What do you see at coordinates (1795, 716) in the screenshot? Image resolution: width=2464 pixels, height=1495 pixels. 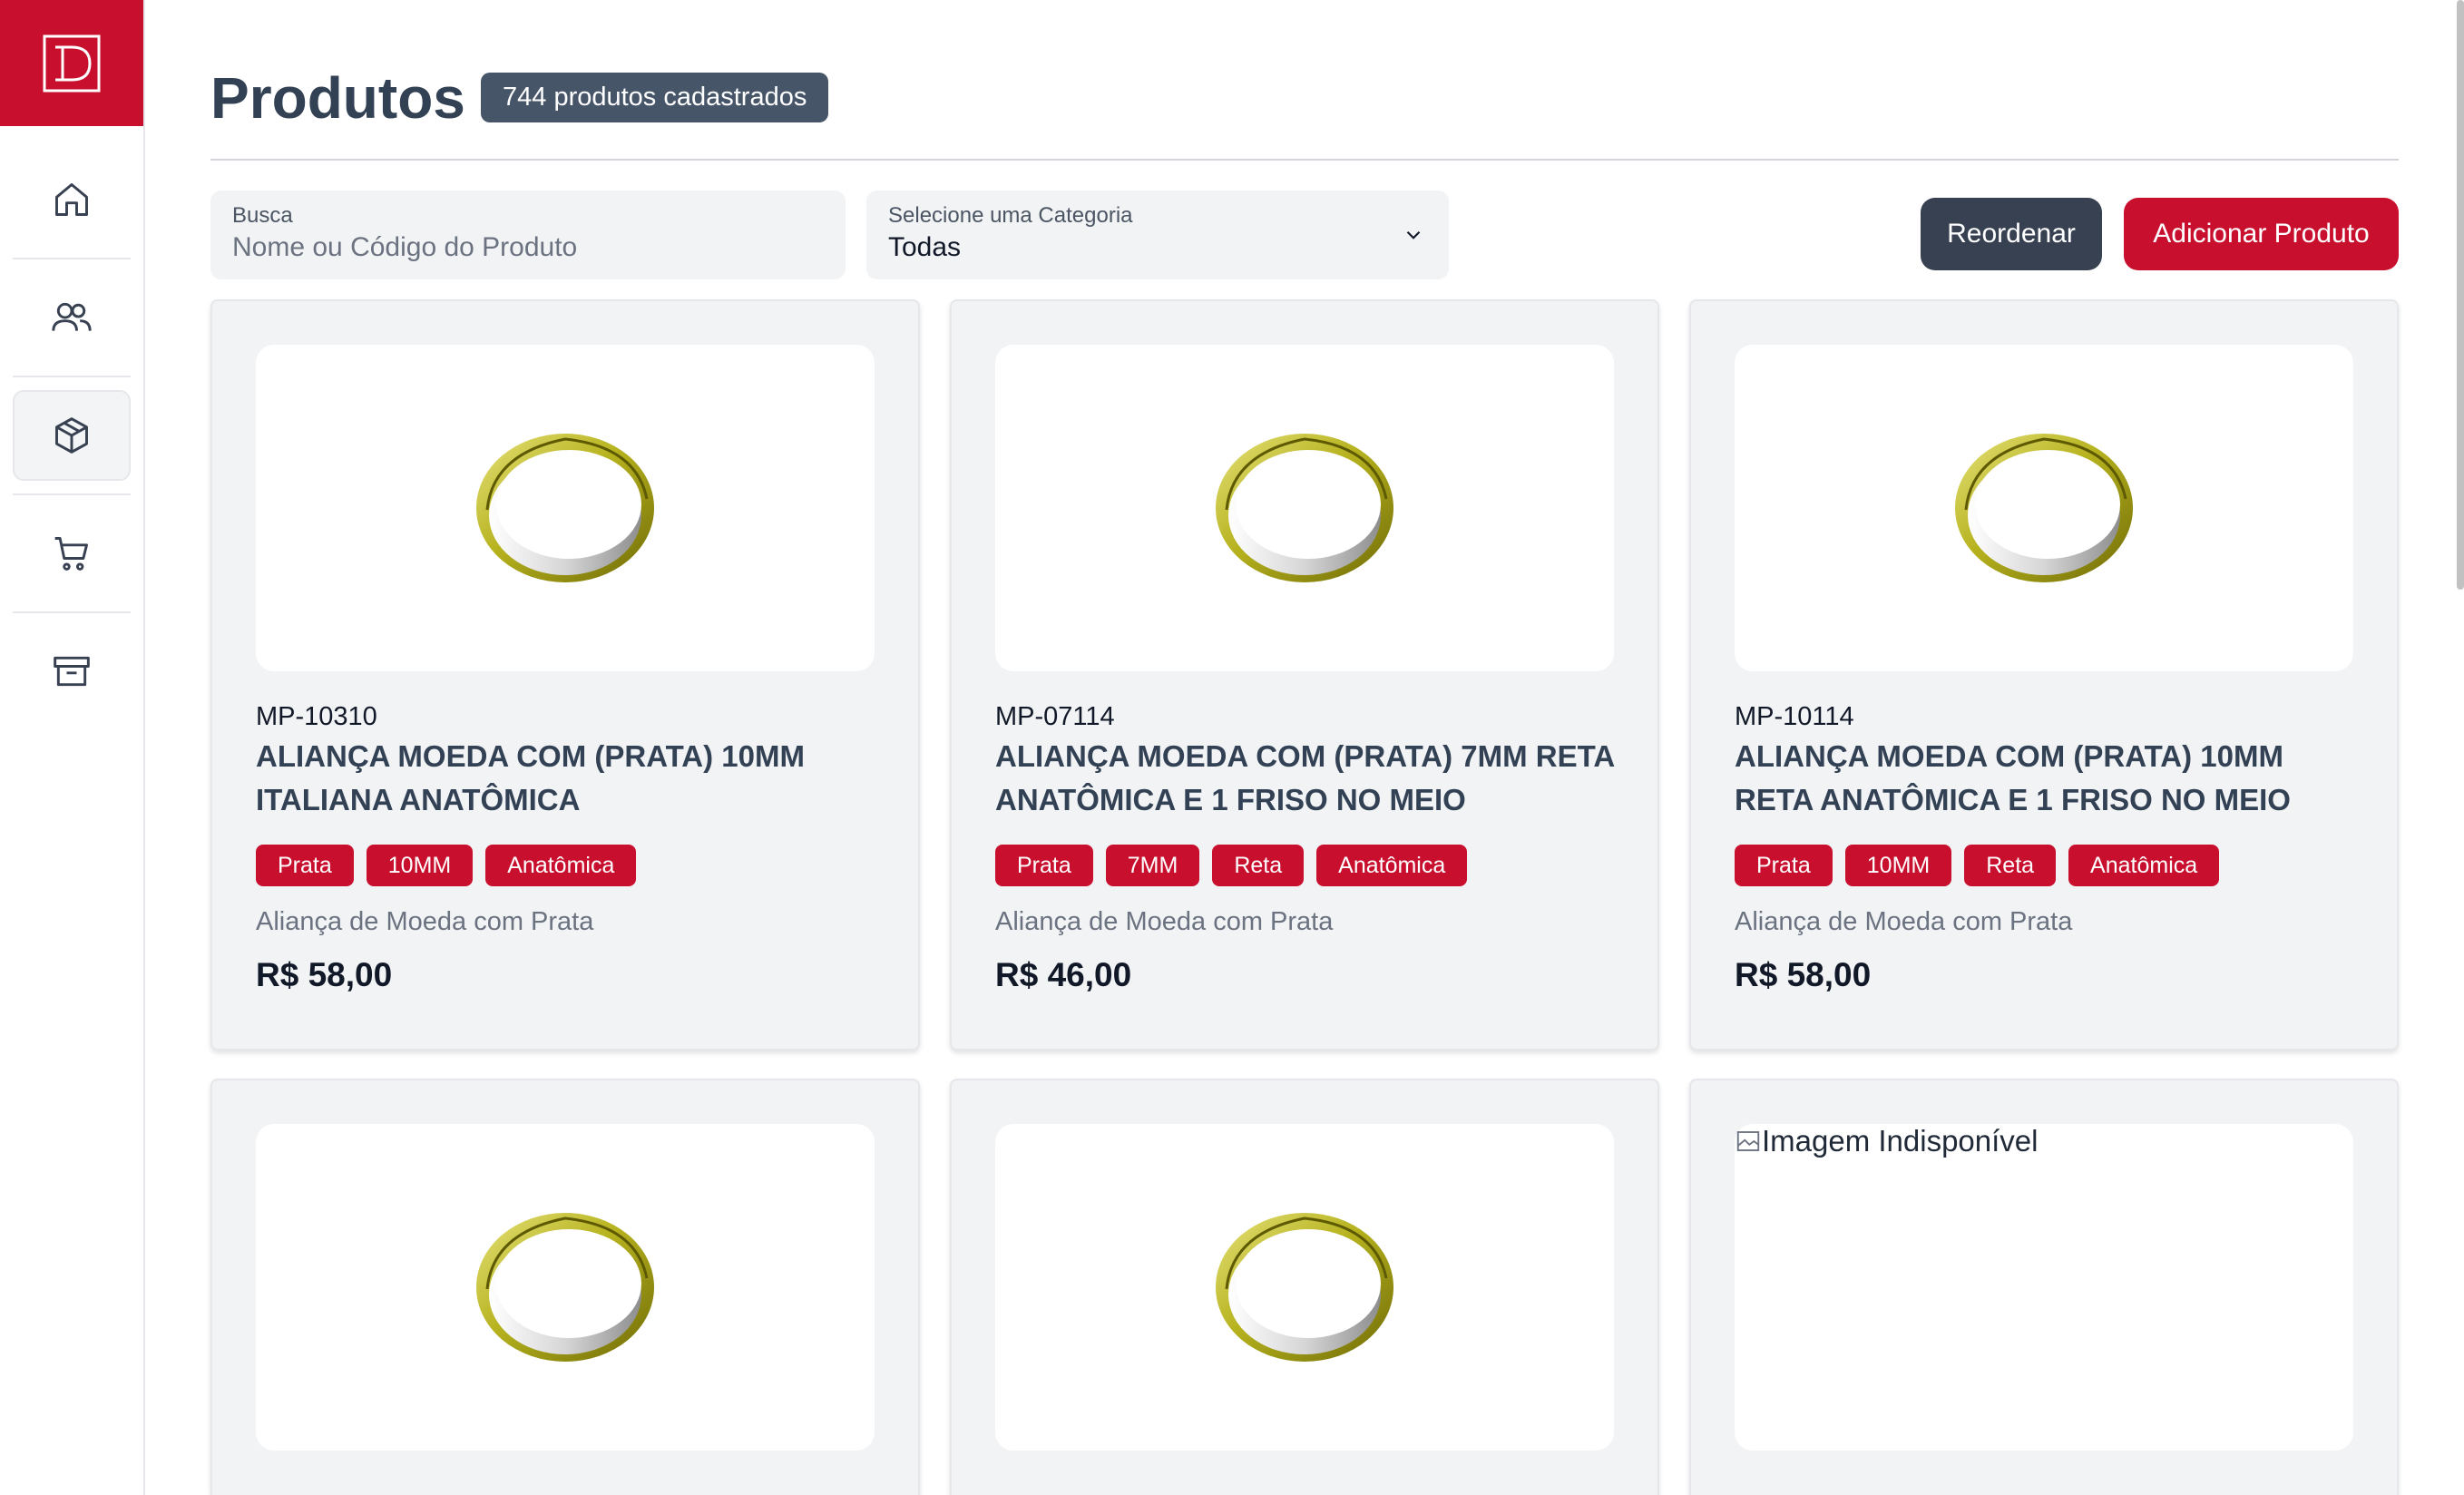 I see `product-code: MP-10114` at bounding box center [1795, 716].